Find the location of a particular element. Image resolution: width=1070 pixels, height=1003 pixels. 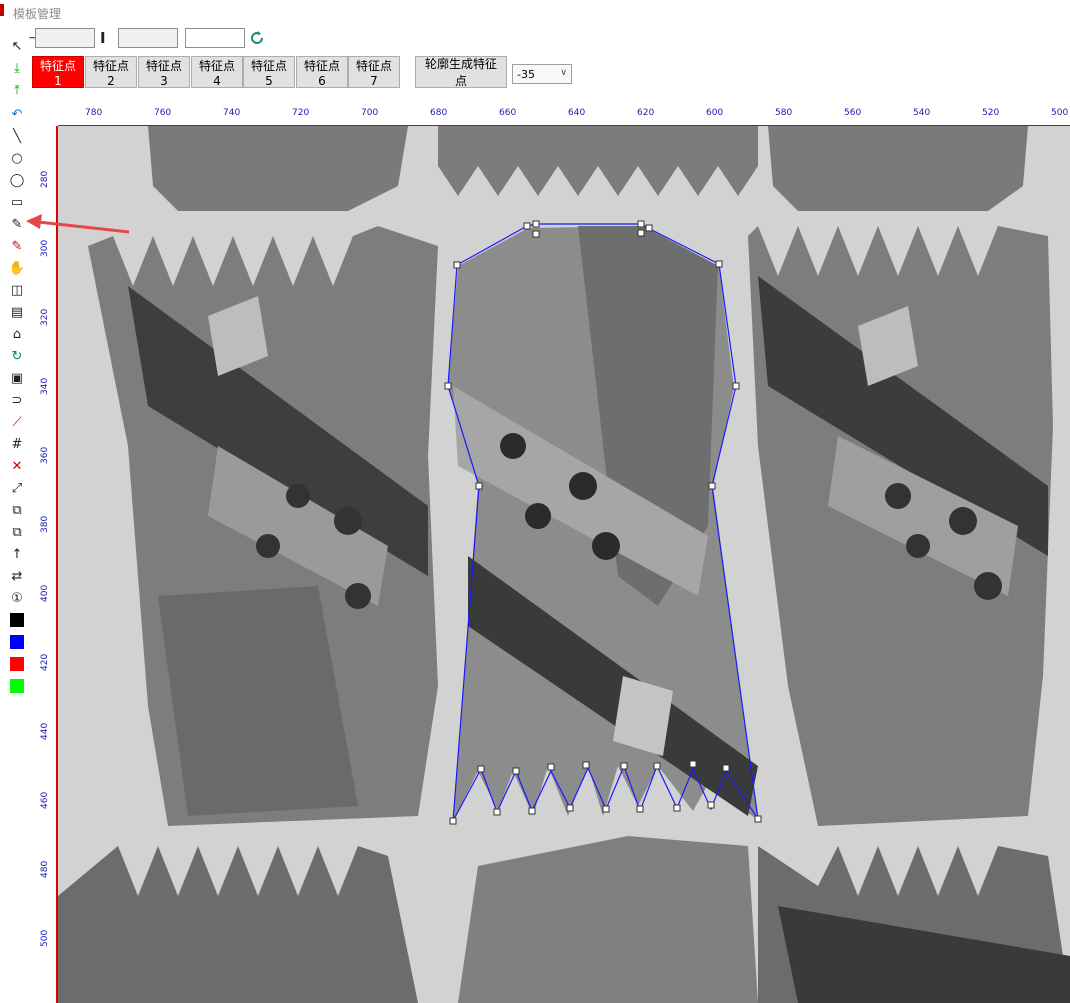

x-tick: 560 is located at coordinates (853, 113).